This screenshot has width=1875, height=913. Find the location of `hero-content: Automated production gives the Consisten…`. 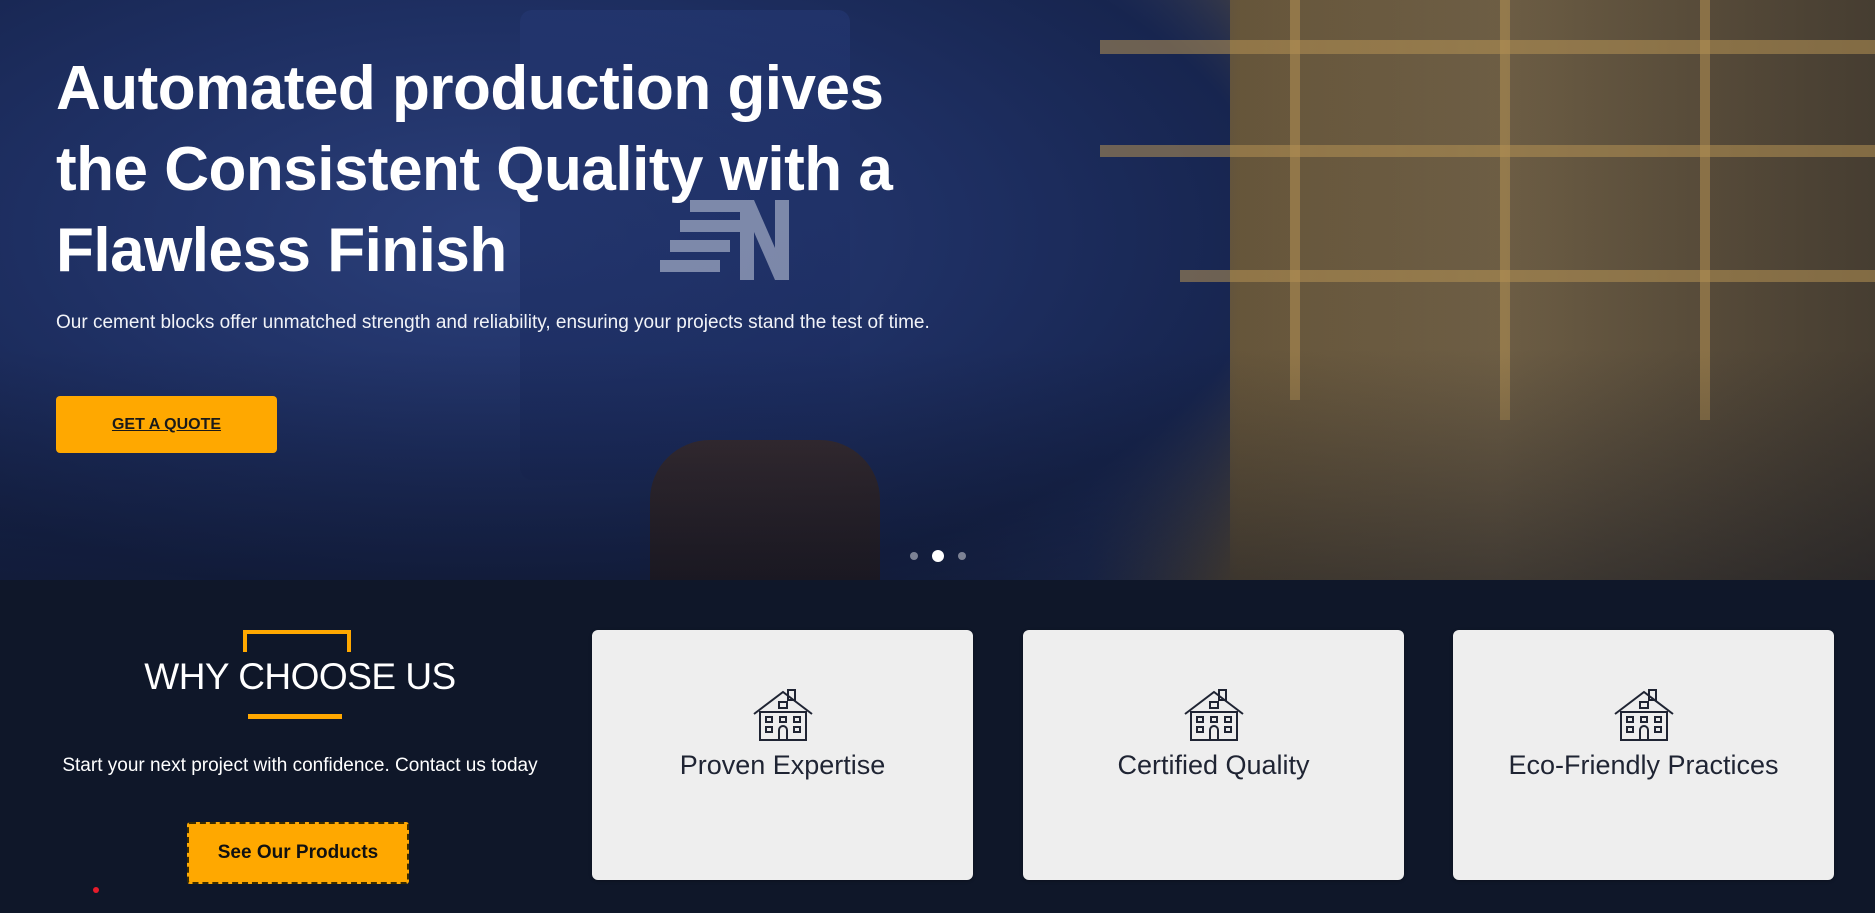

hero-content: Automated production gives the Consisten… is located at coordinates (496, 193).